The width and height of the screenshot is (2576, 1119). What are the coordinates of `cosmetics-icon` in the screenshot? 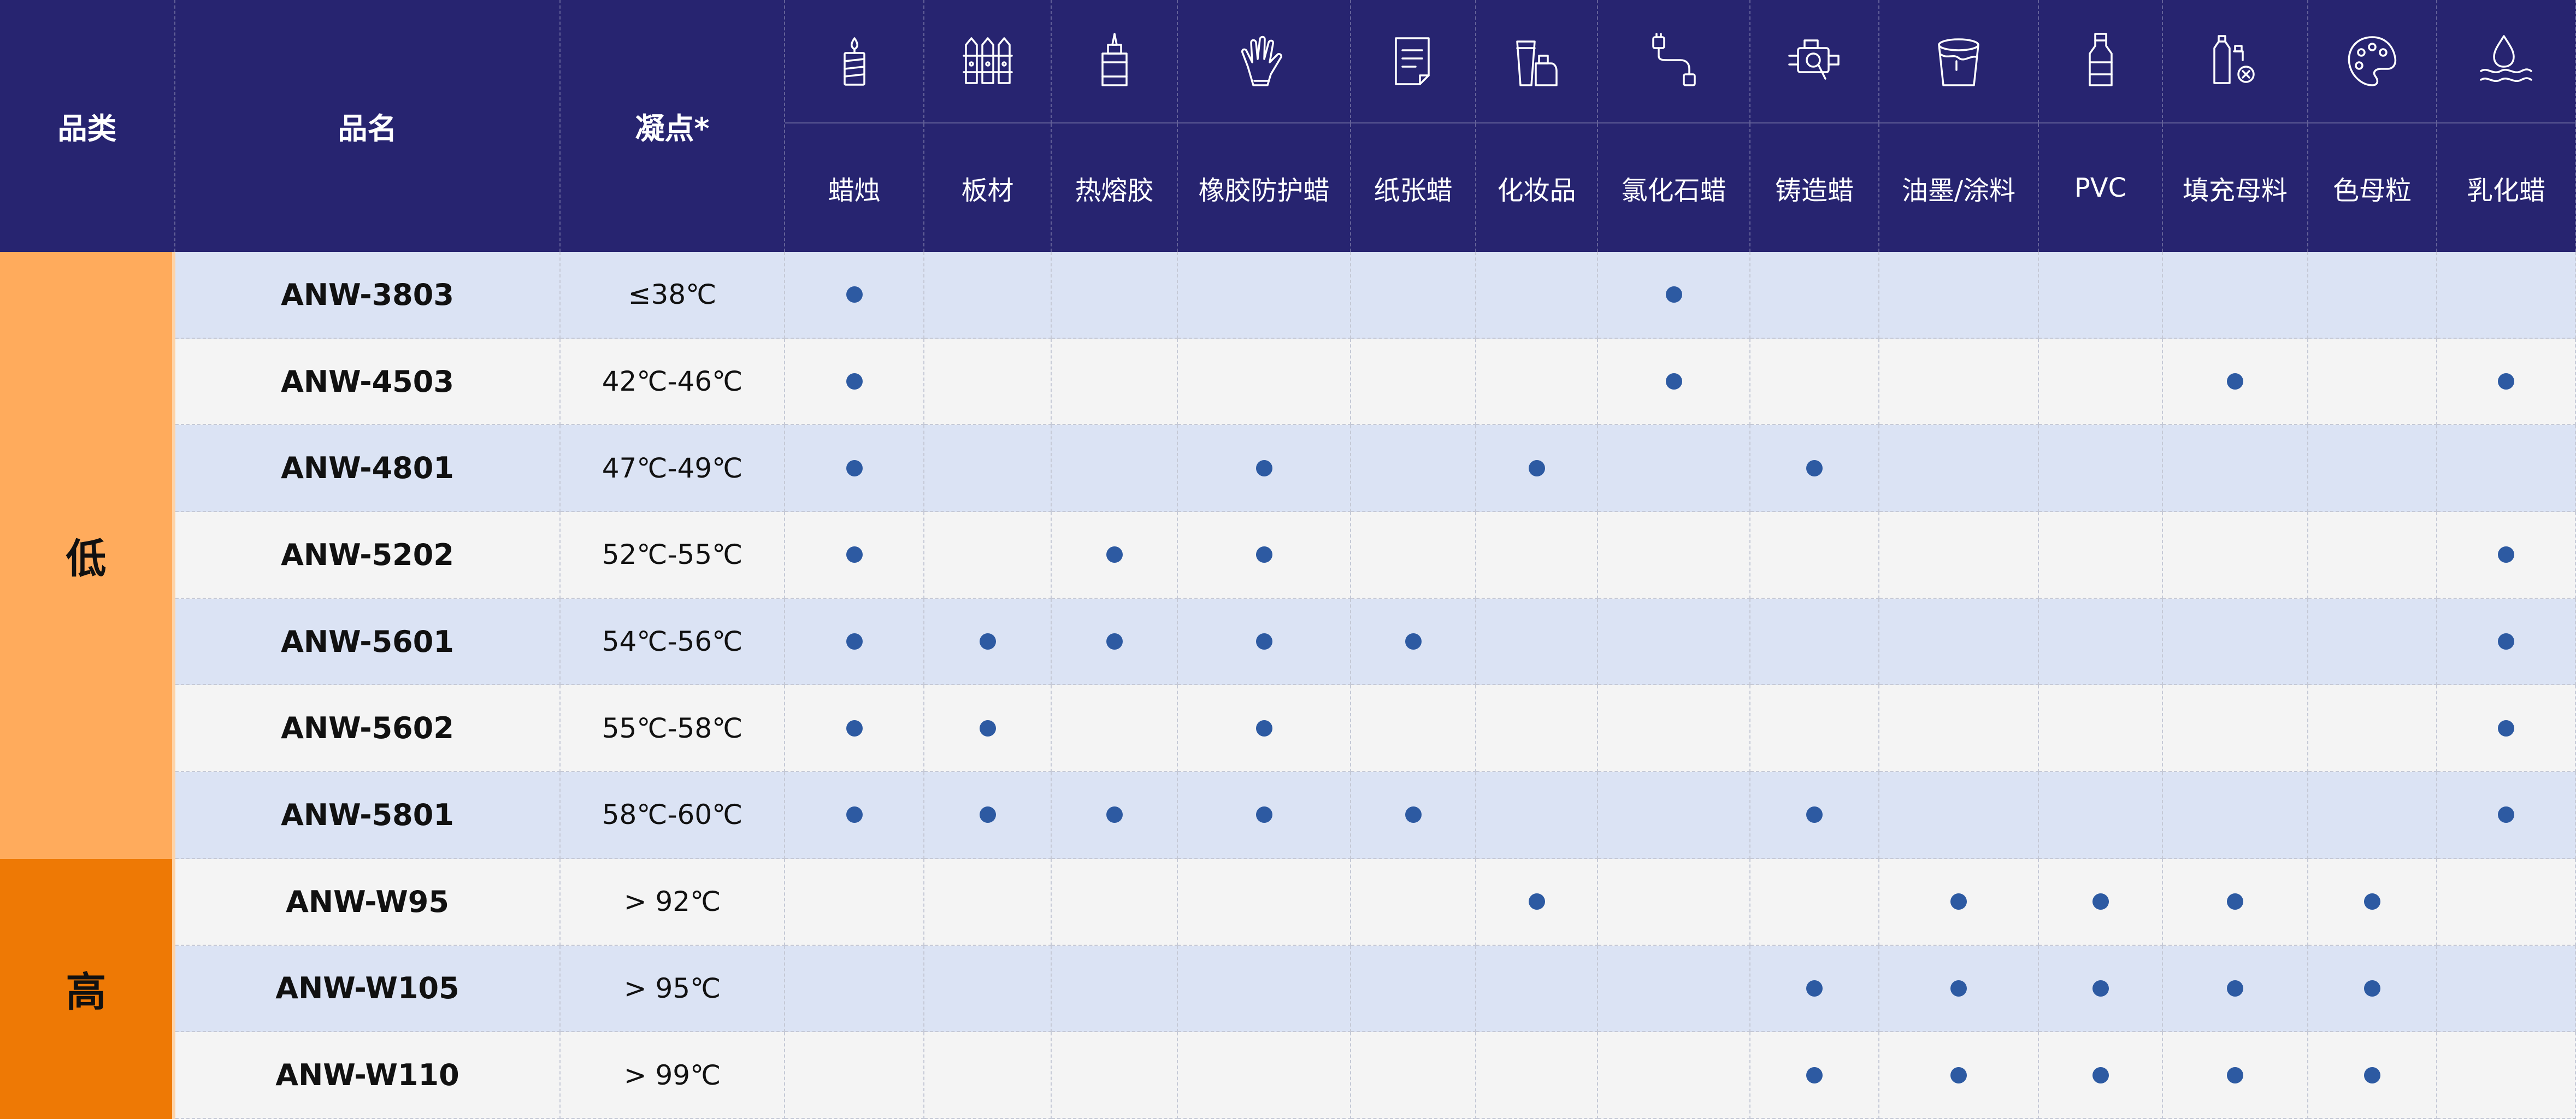 It's located at (1537, 61).